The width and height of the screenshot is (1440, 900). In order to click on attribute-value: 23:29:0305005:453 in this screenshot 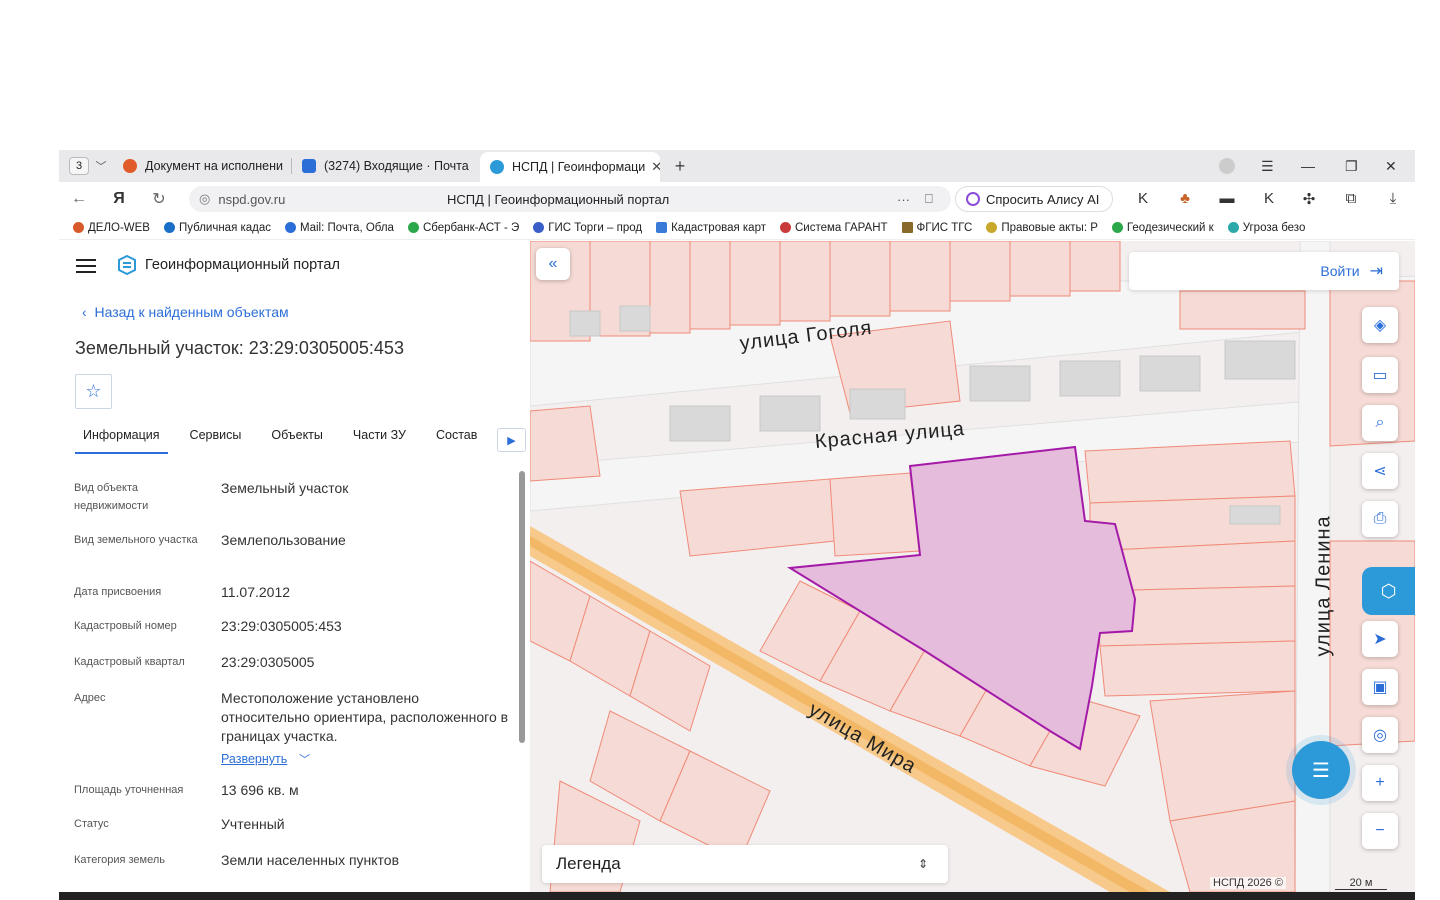, I will do `click(366, 626)`.